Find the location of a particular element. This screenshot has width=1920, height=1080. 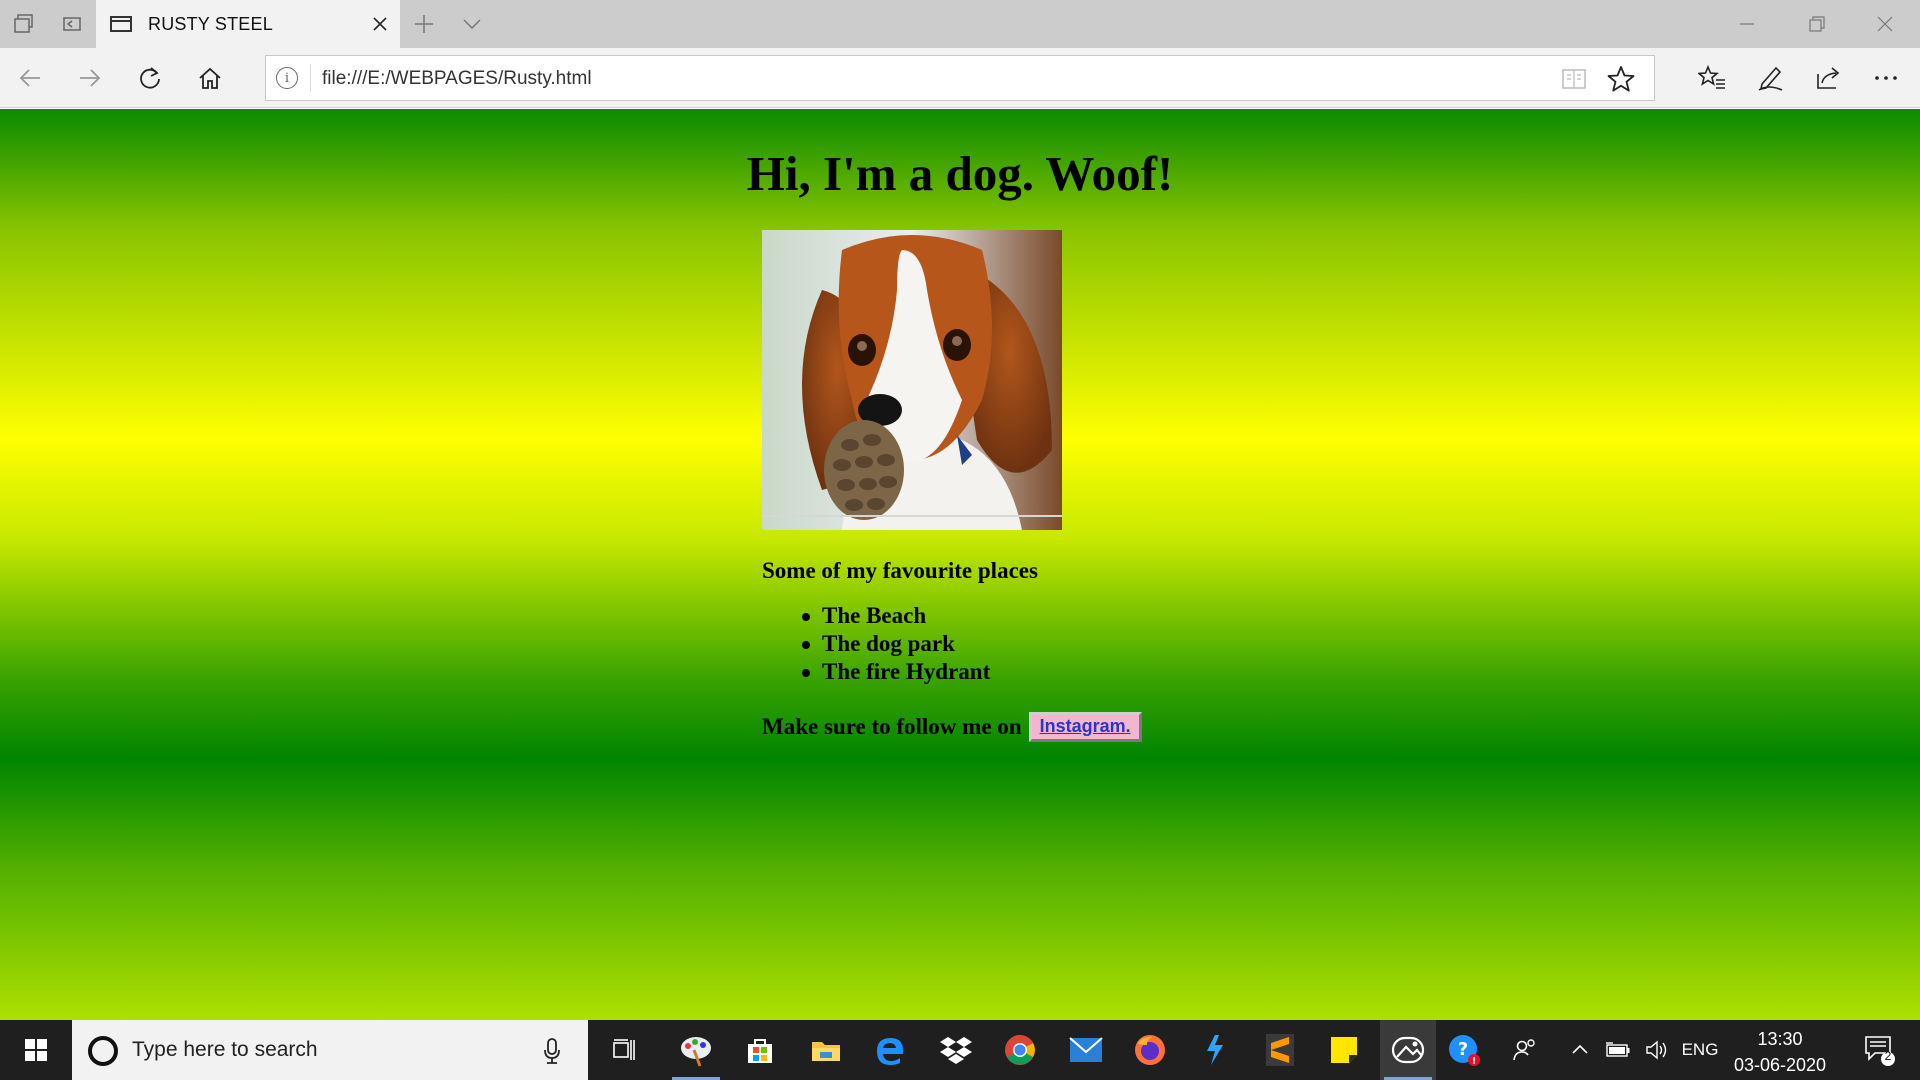

instagram-link: Instagram. is located at coordinates (1085, 727).